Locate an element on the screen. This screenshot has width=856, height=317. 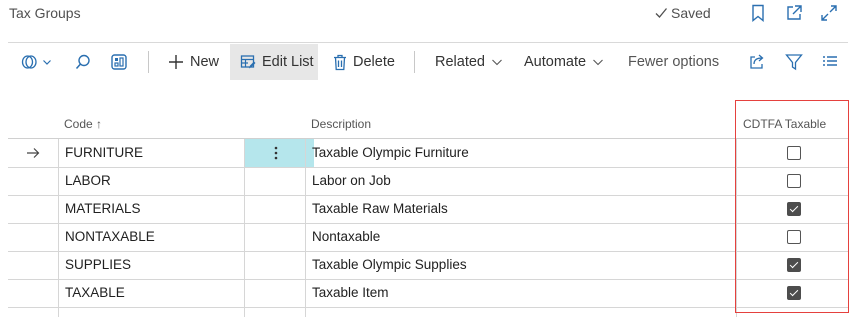
sort-ascending-icon: ↑ is located at coordinates (99, 124).